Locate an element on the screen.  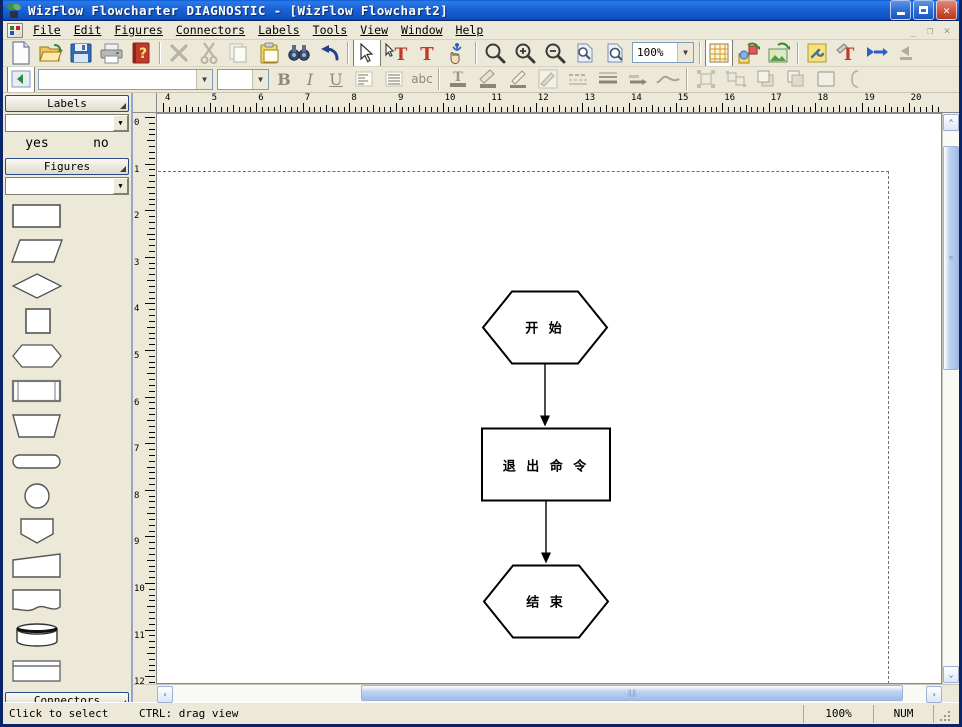
help-book-button: ? is located at coordinates (141, 53).